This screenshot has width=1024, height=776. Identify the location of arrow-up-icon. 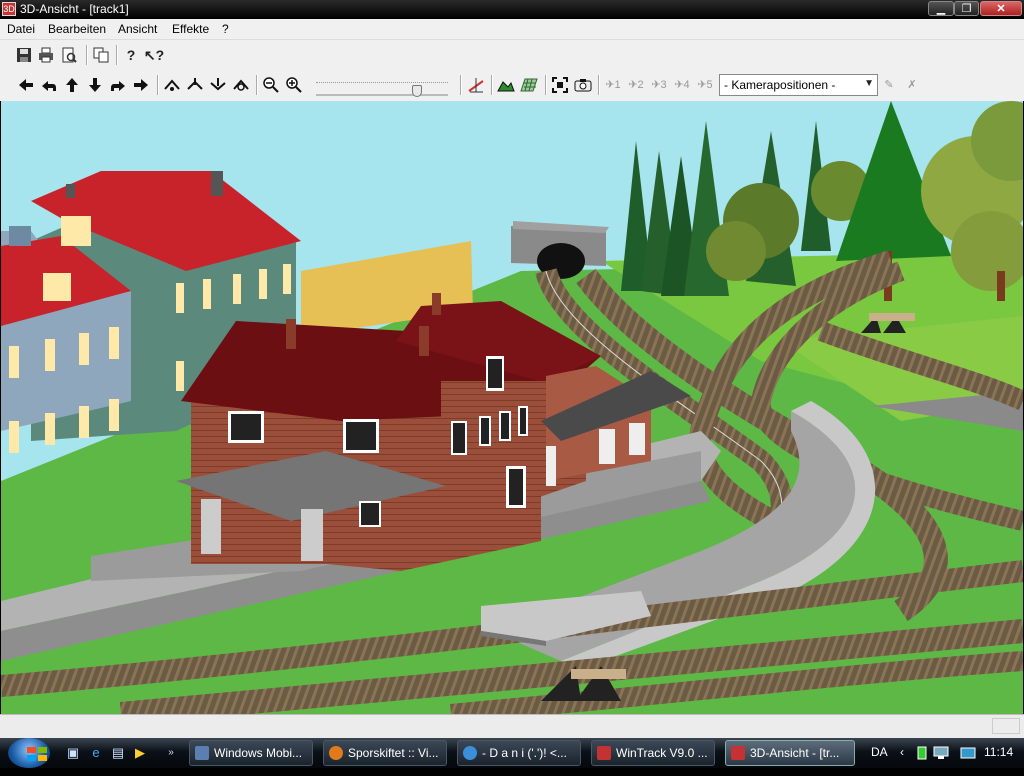
(72, 85).